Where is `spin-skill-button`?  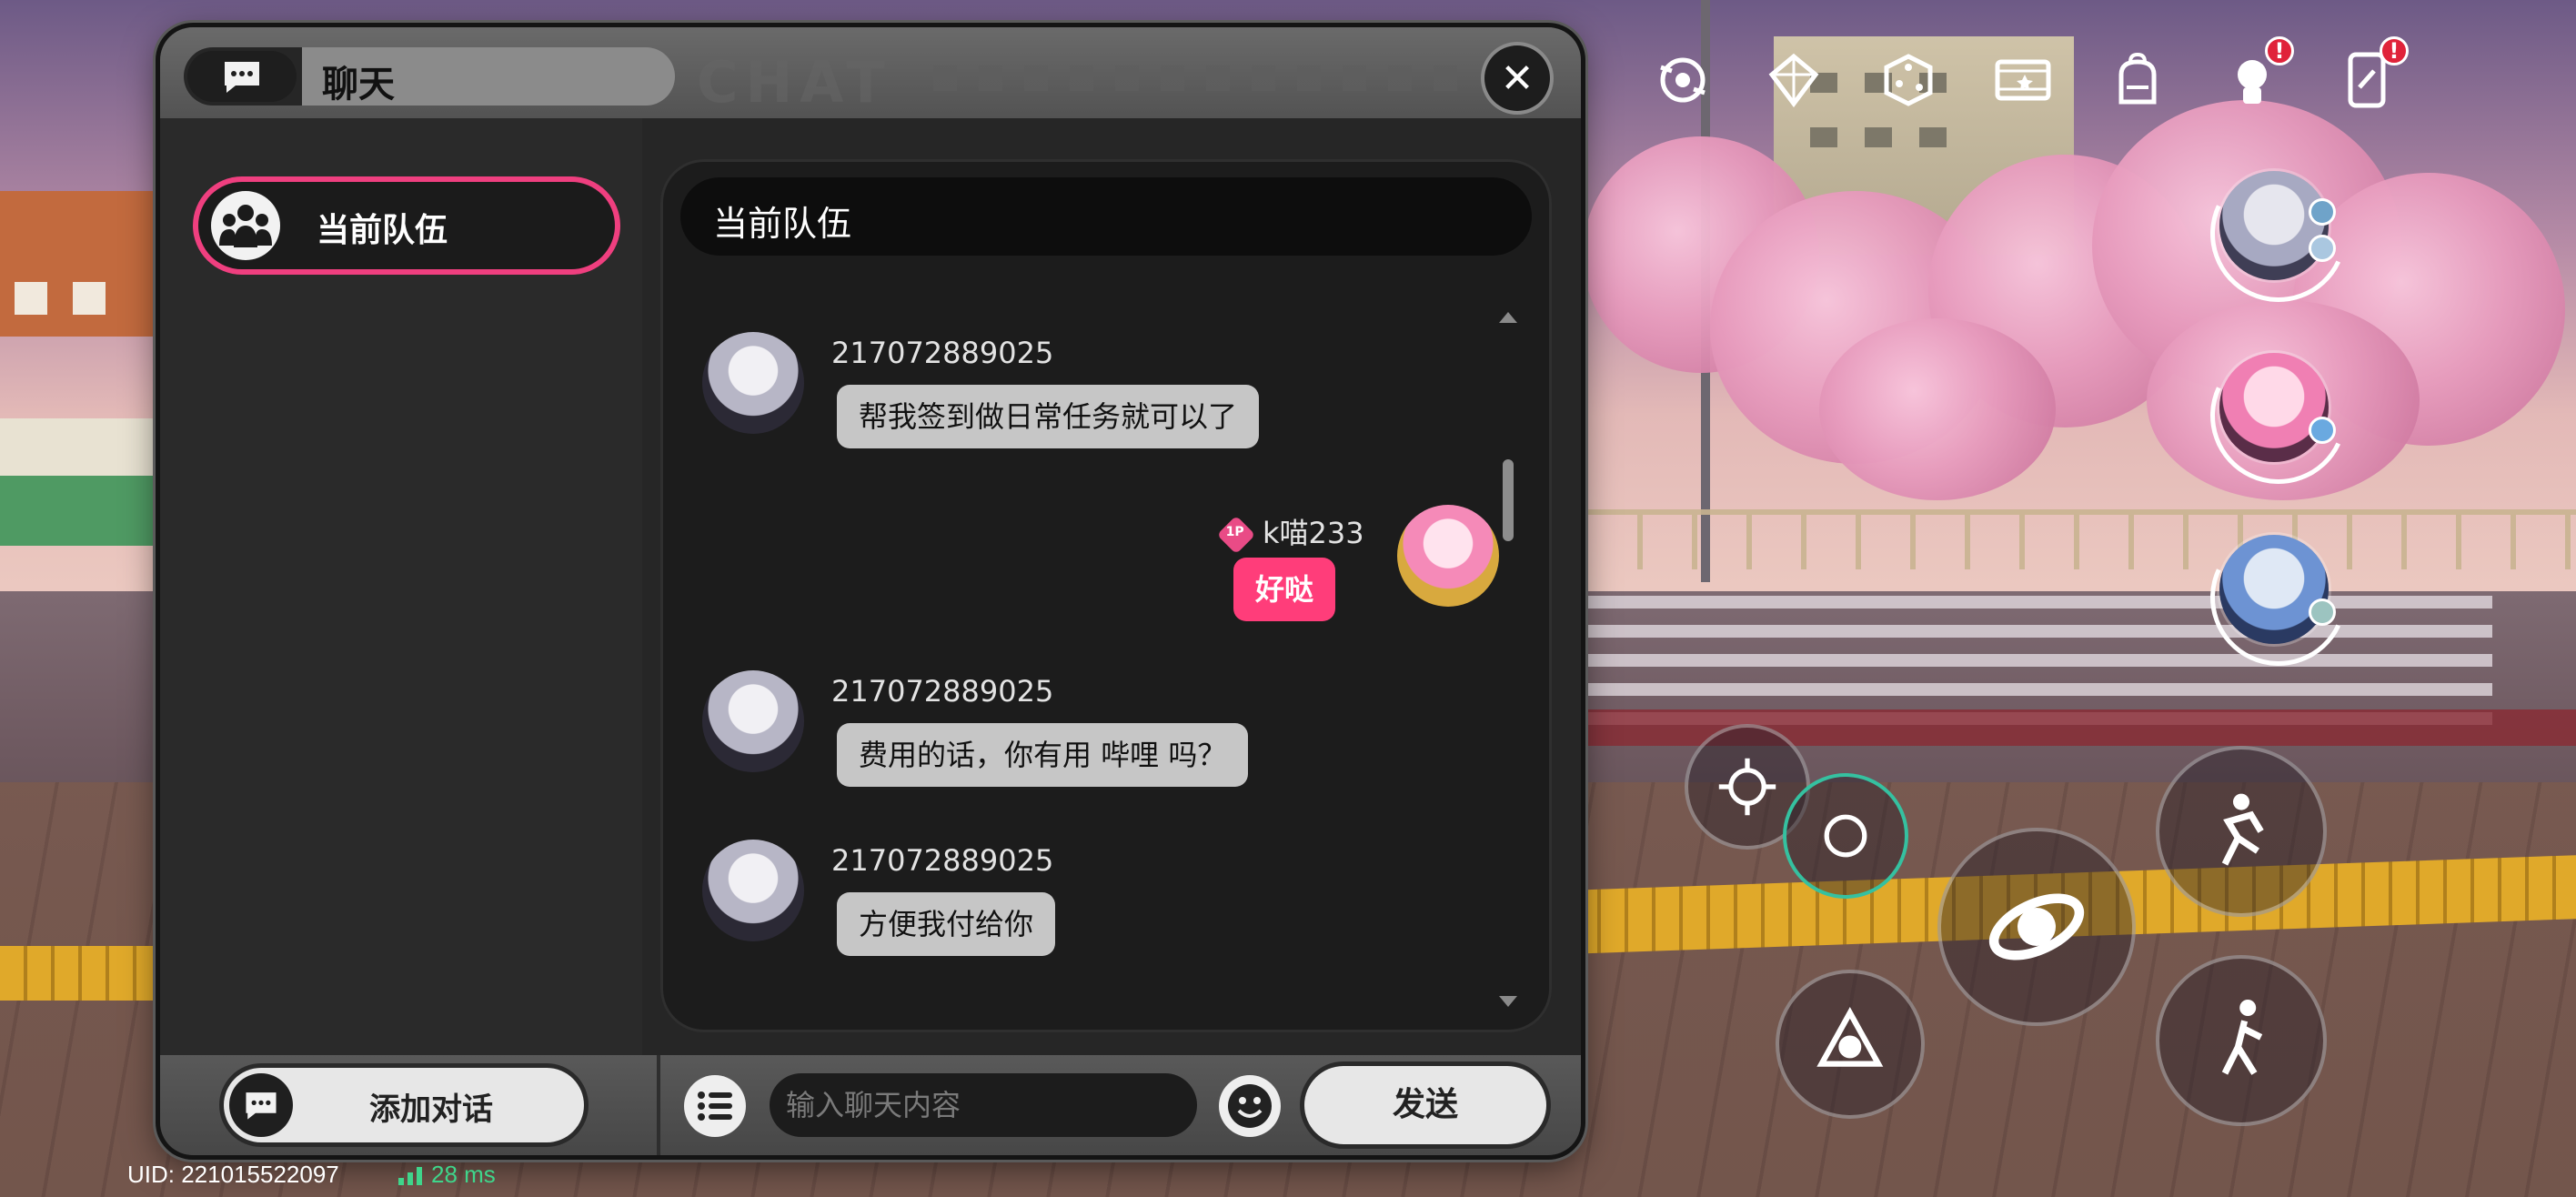
spin-skill-button is located at coordinates (1850, 1044).